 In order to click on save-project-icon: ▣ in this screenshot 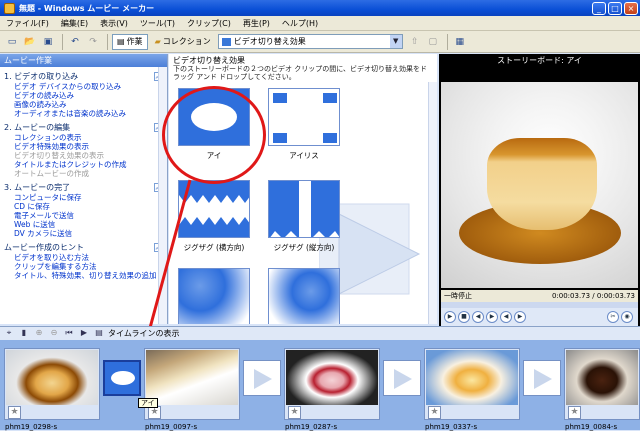, I will do `click(48, 42)`.